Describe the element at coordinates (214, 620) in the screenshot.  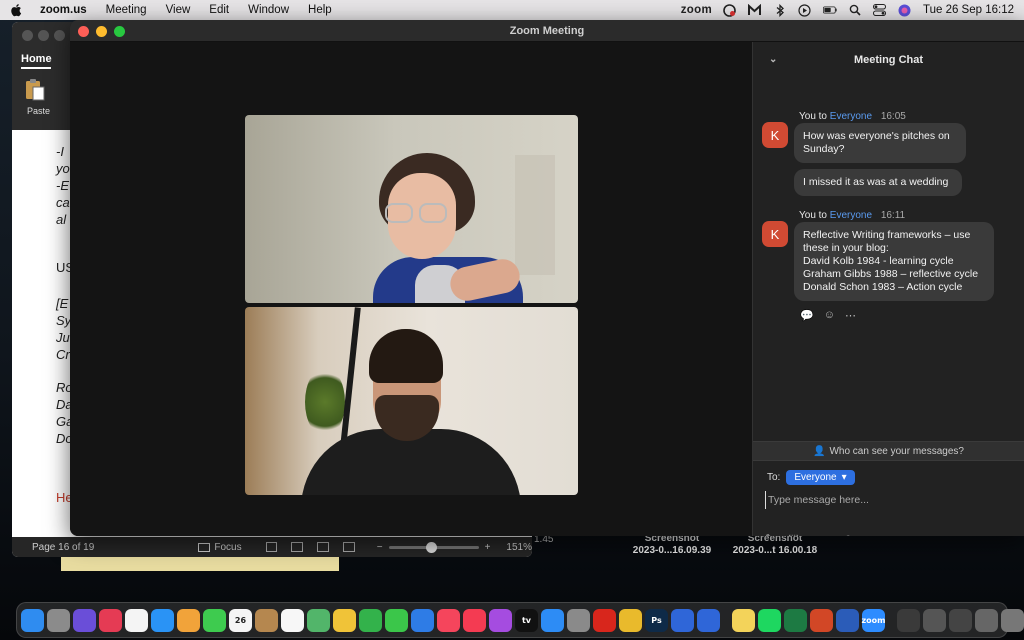
I see `dock-messages-icon` at that location.